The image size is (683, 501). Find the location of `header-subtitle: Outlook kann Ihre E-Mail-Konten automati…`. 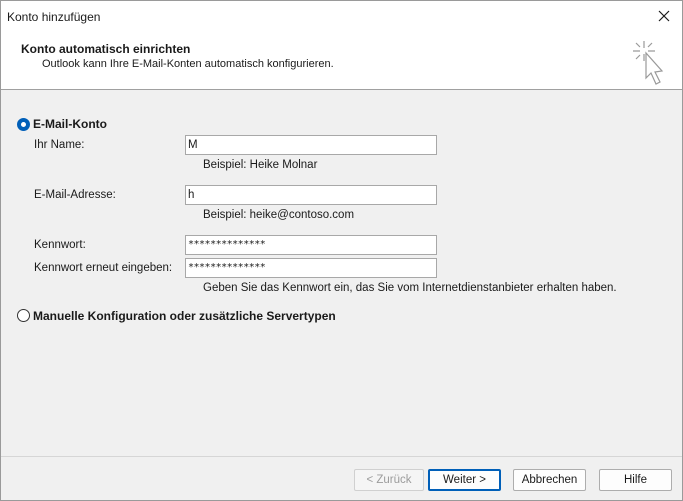

header-subtitle: Outlook kann Ihre E-Mail-Konten automati… is located at coordinates (188, 64).